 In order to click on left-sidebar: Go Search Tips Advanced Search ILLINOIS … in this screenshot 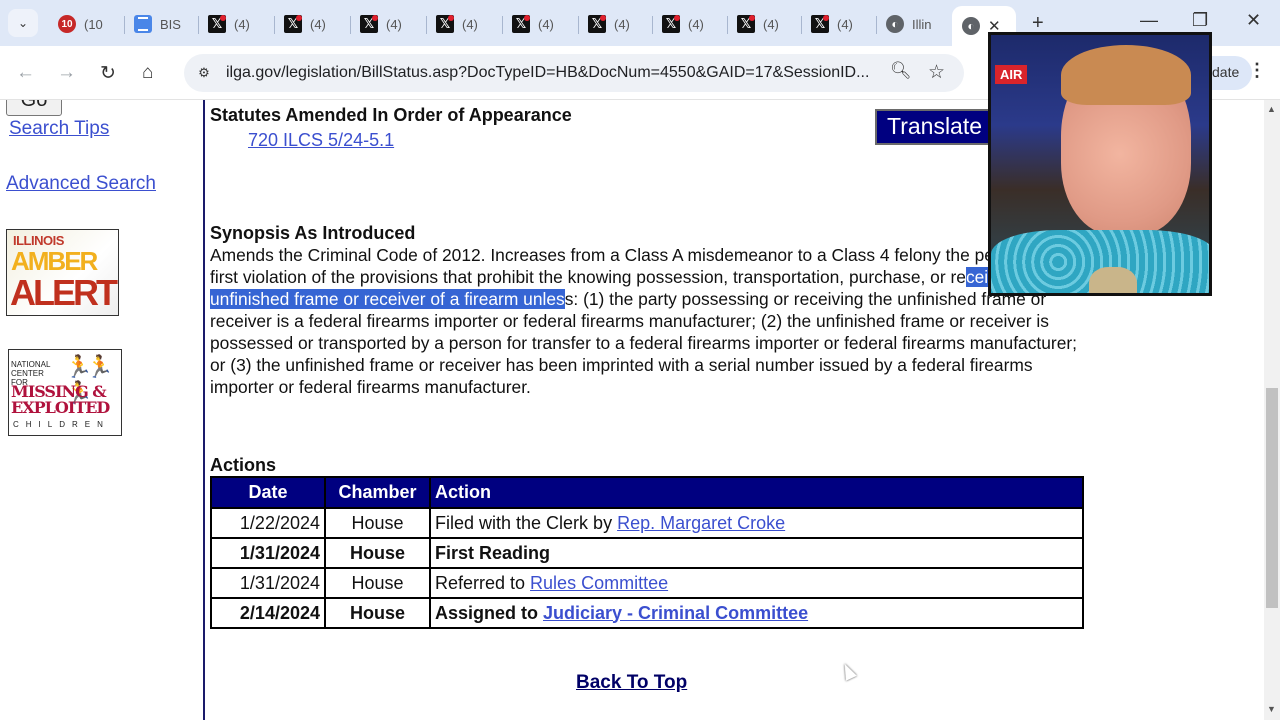, I will do `click(102, 410)`.